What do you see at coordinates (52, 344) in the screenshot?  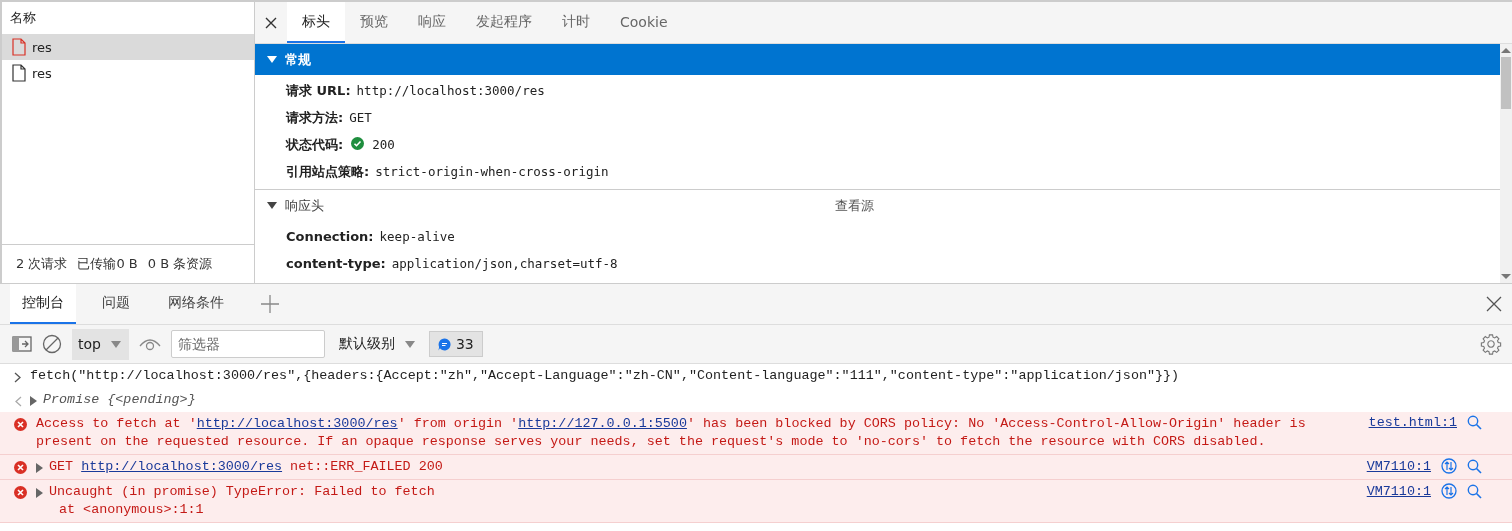 I see `clear-icon` at bounding box center [52, 344].